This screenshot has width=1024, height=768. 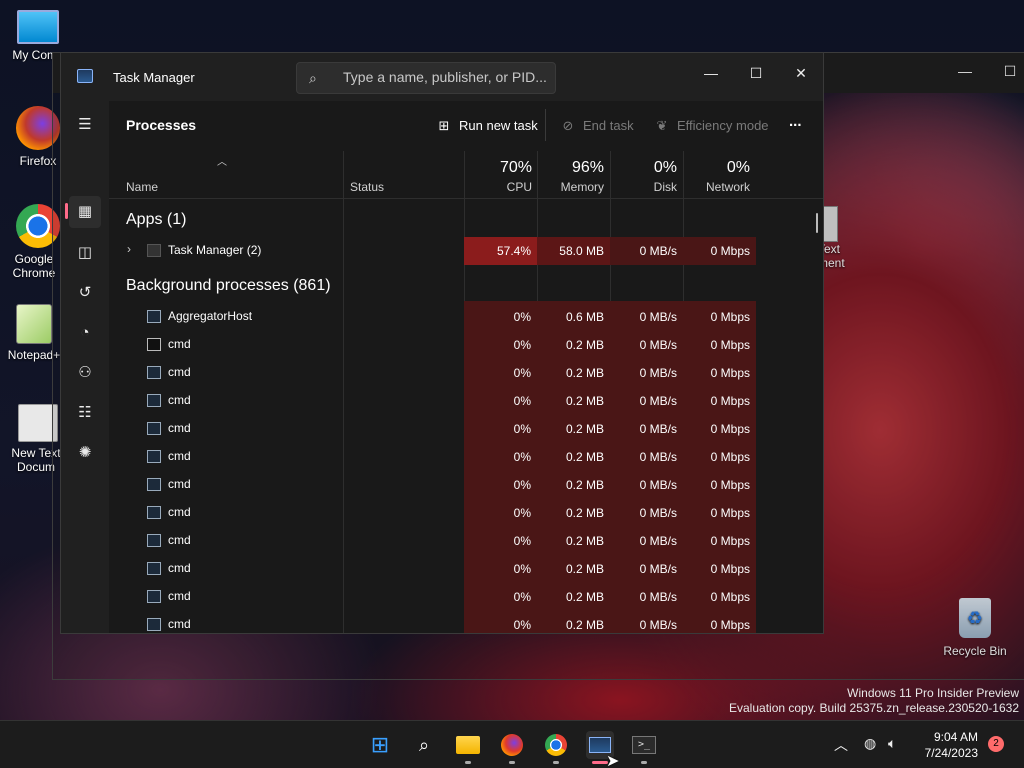 What do you see at coordinates (129, 249) in the screenshot?
I see `chevron-right-icon: ›` at bounding box center [129, 249].